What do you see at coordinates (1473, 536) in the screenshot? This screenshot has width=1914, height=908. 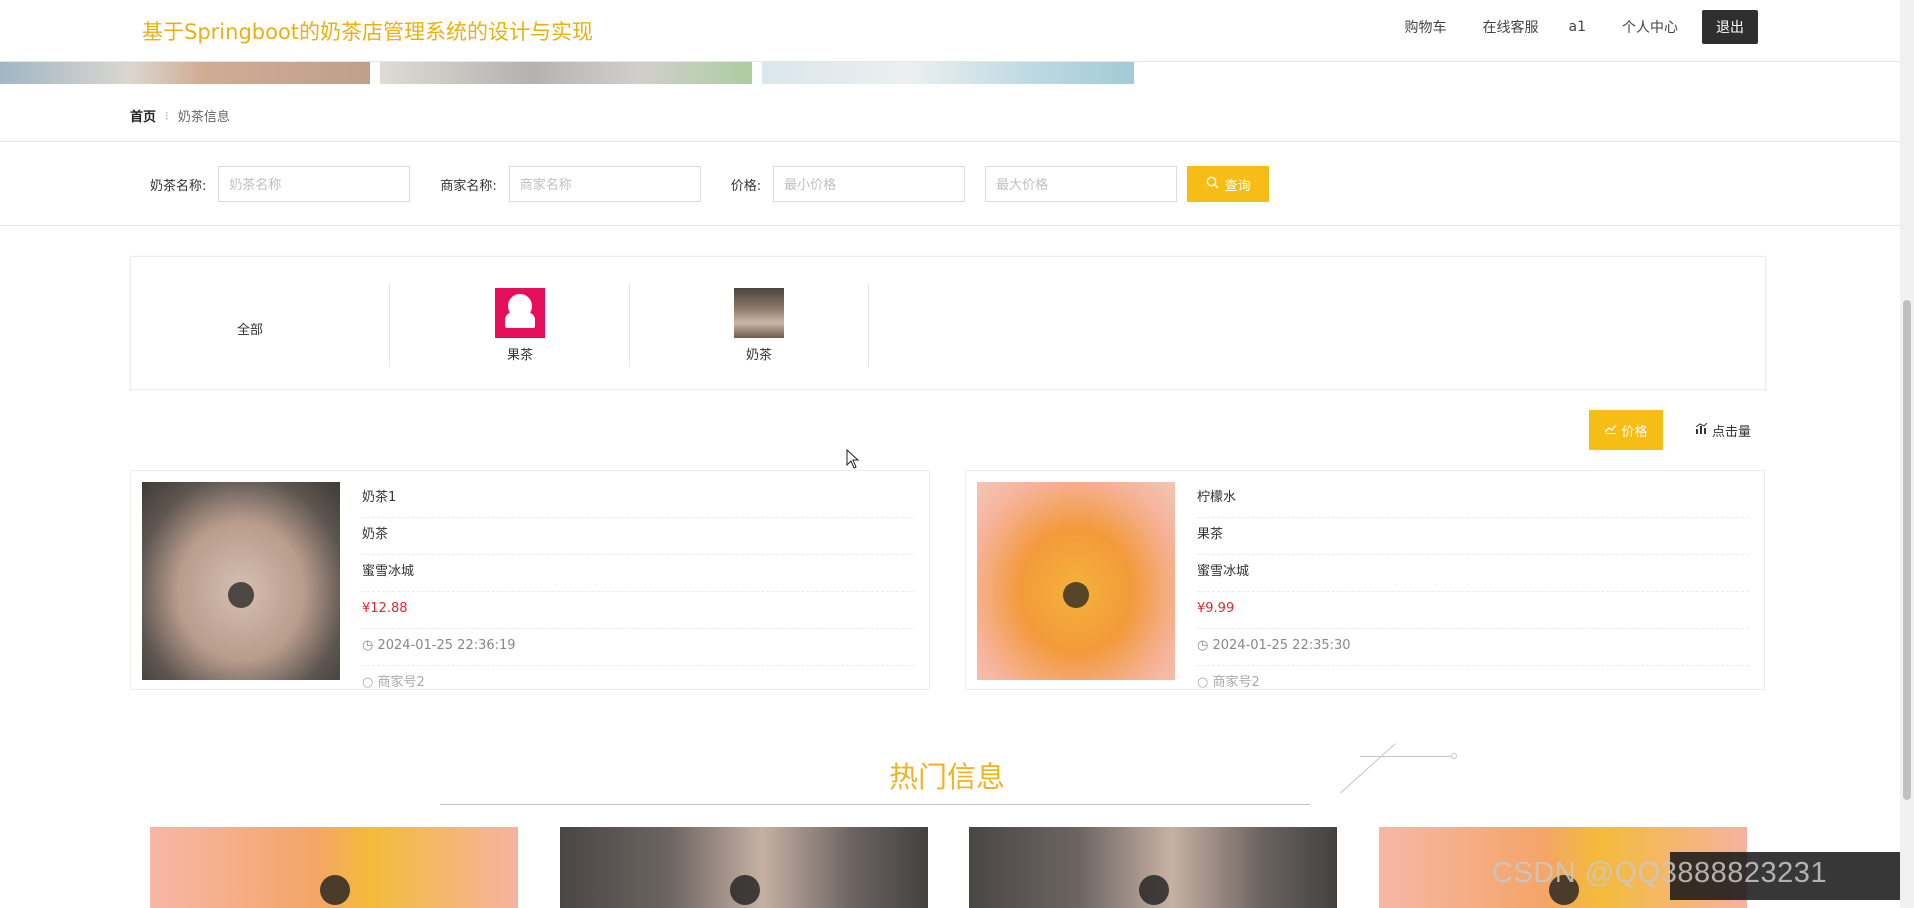 I see `product-category: 果茶` at bounding box center [1473, 536].